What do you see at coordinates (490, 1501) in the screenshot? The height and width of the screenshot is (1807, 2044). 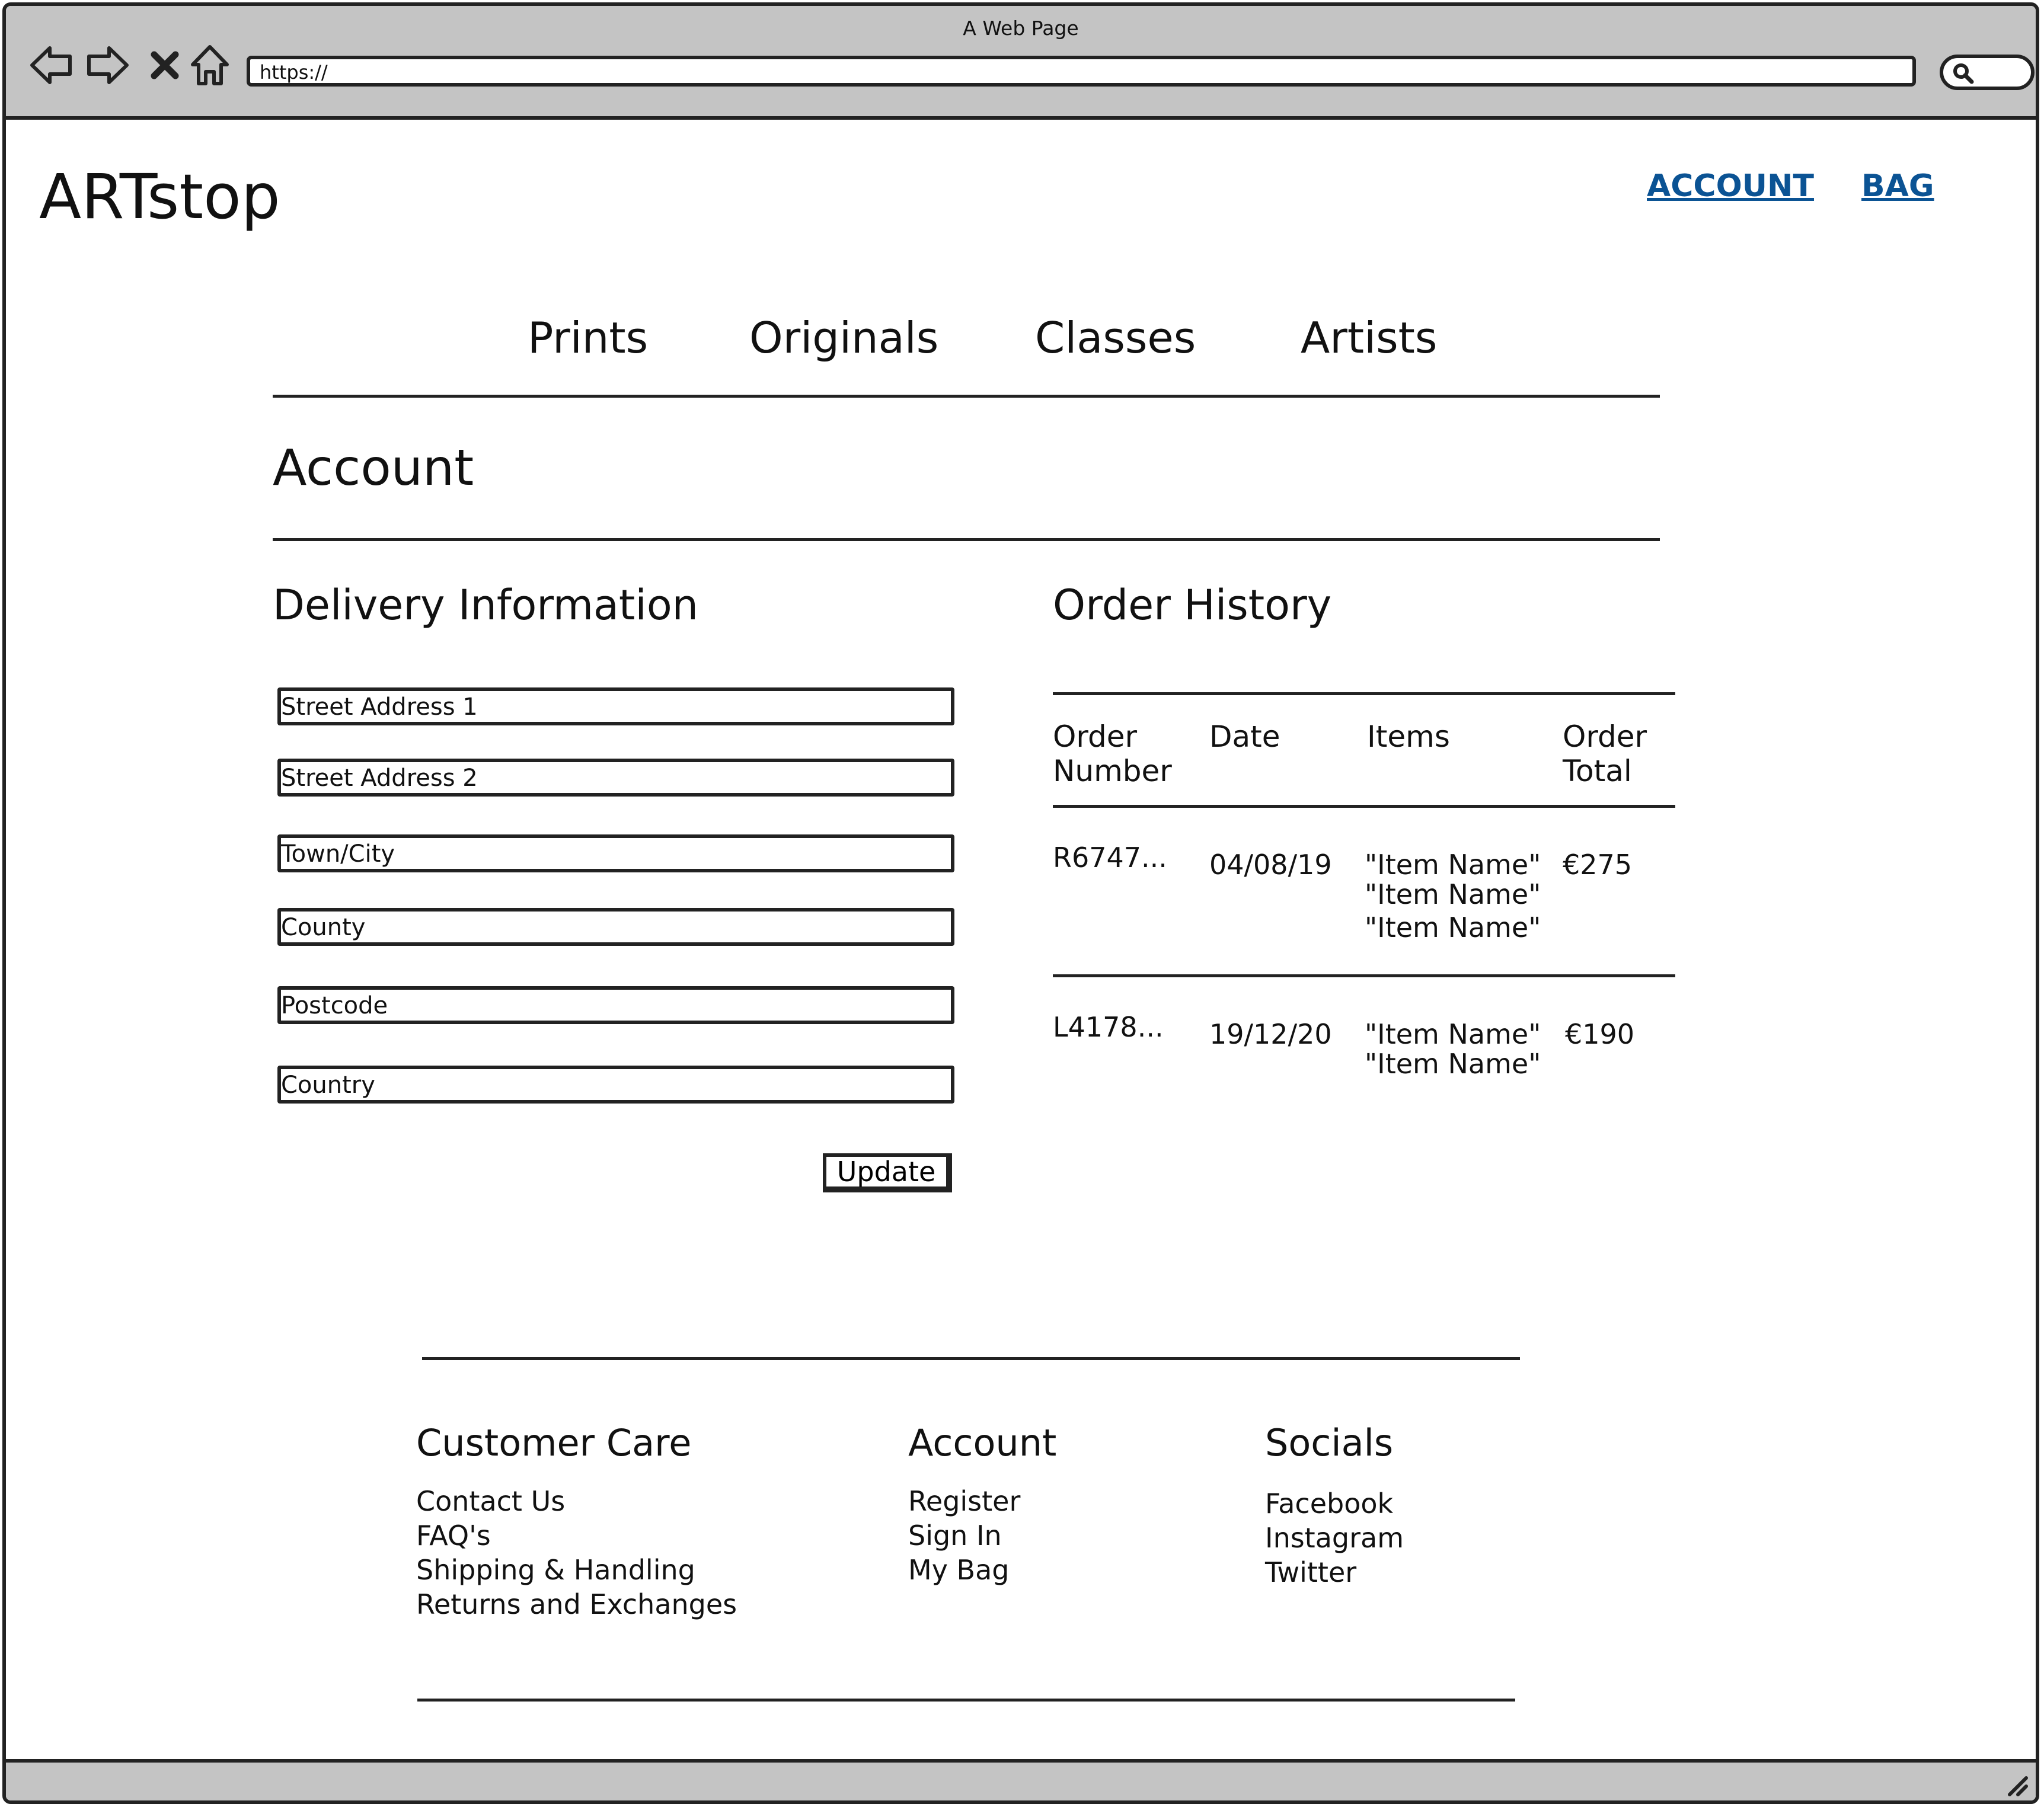 I see `footer-link-contact-us: Contact Us` at bounding box center [490, 1501].